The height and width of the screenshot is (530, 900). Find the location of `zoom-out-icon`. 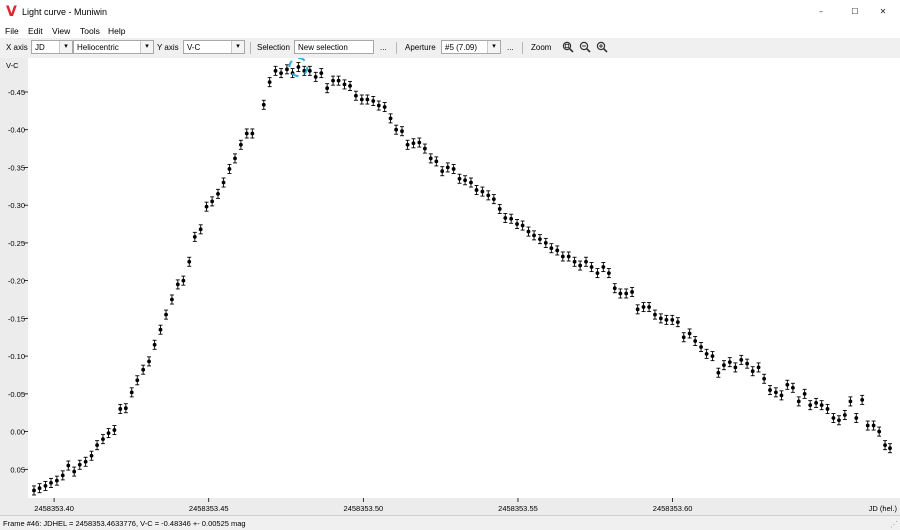

zoom-out-icon is located at coordinates (585, 47).